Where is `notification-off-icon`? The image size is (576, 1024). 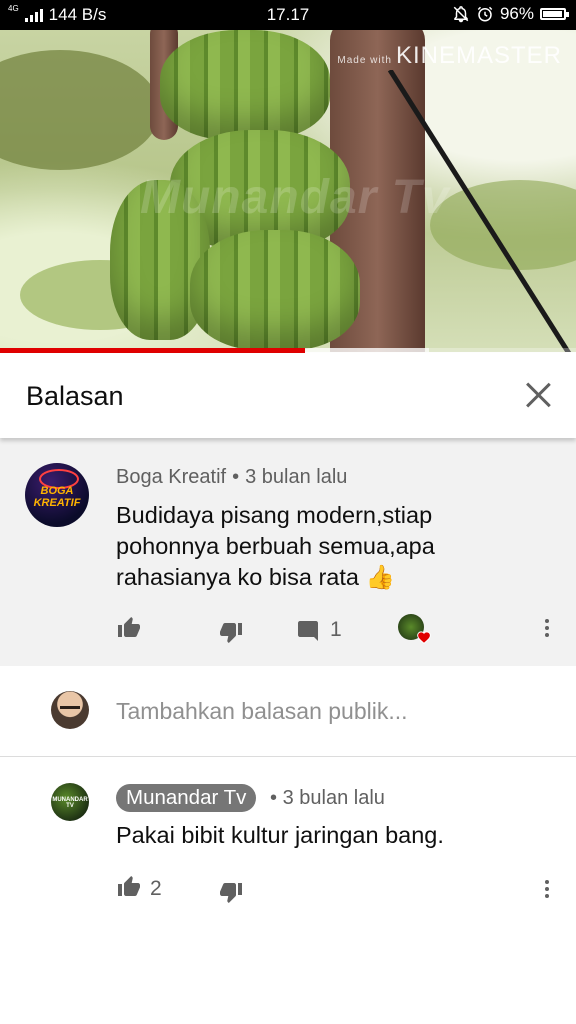
notification-off-icon is located at coordinates (461, 14).